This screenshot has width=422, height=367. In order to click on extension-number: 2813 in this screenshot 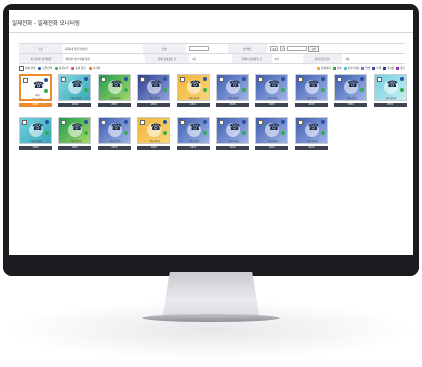, I will do `click(193, 148)`.